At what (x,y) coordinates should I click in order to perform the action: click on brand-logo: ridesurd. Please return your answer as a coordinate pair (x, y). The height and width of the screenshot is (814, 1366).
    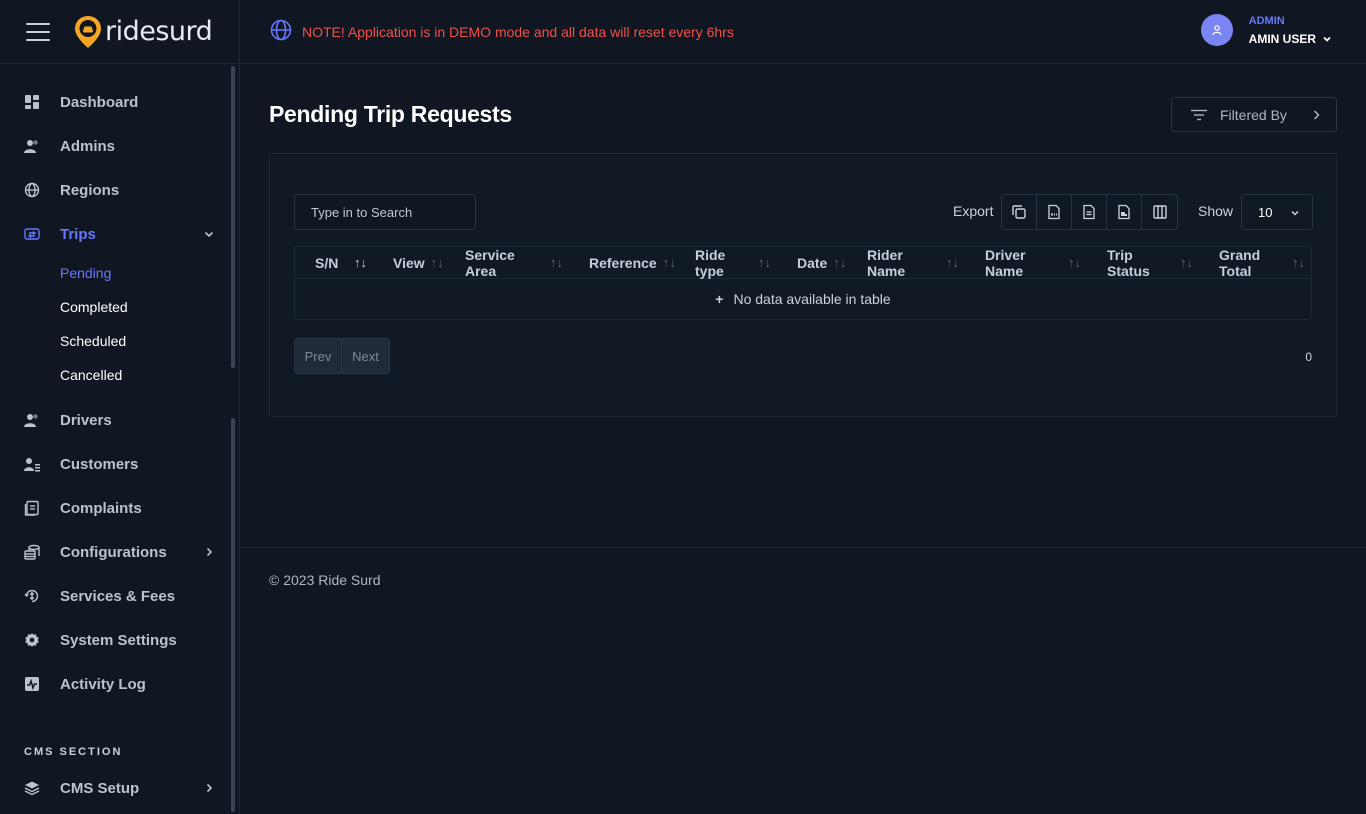
    Looking at the image, I should click on (143, 32).